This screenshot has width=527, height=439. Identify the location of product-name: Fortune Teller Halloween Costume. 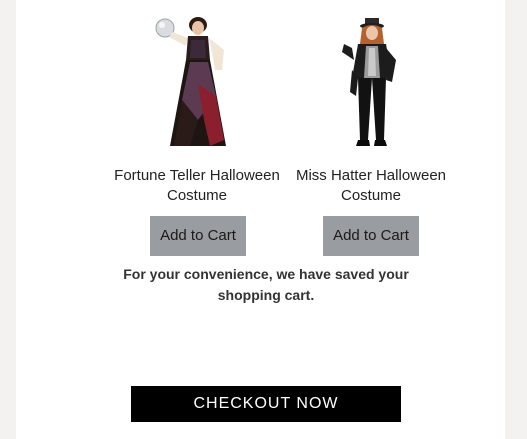
(197, 186).